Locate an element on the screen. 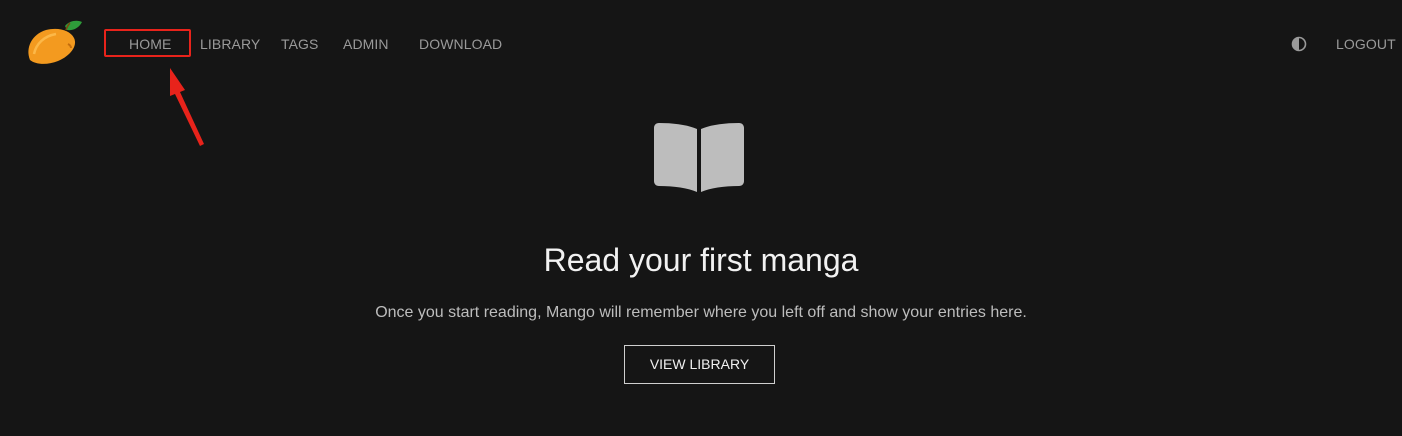  nav-download: DOWNLOAD is located at coordinates (460, 44).